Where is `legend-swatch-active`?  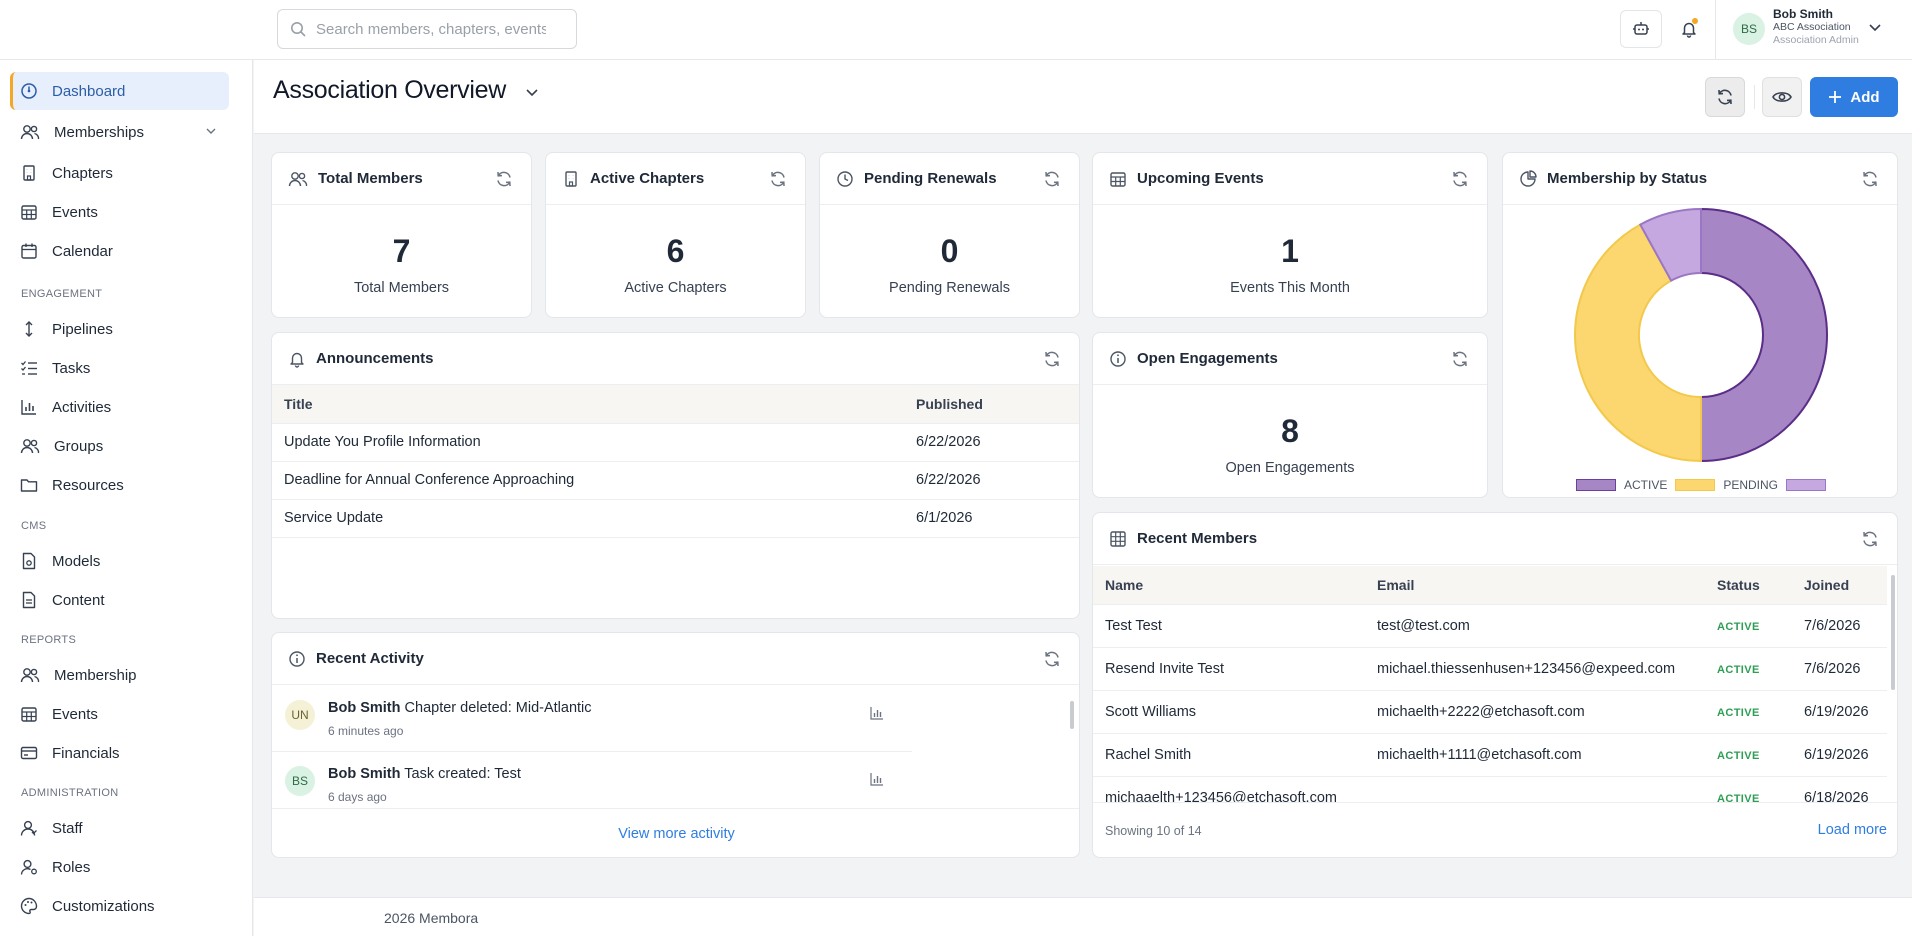
legend-swatch-active is located at coordinates (1595, 485).